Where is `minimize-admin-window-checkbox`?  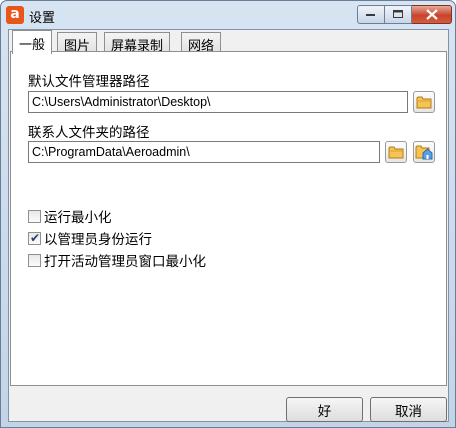
minimize-admin-window-checkbox is located at coordinates (34, 260).